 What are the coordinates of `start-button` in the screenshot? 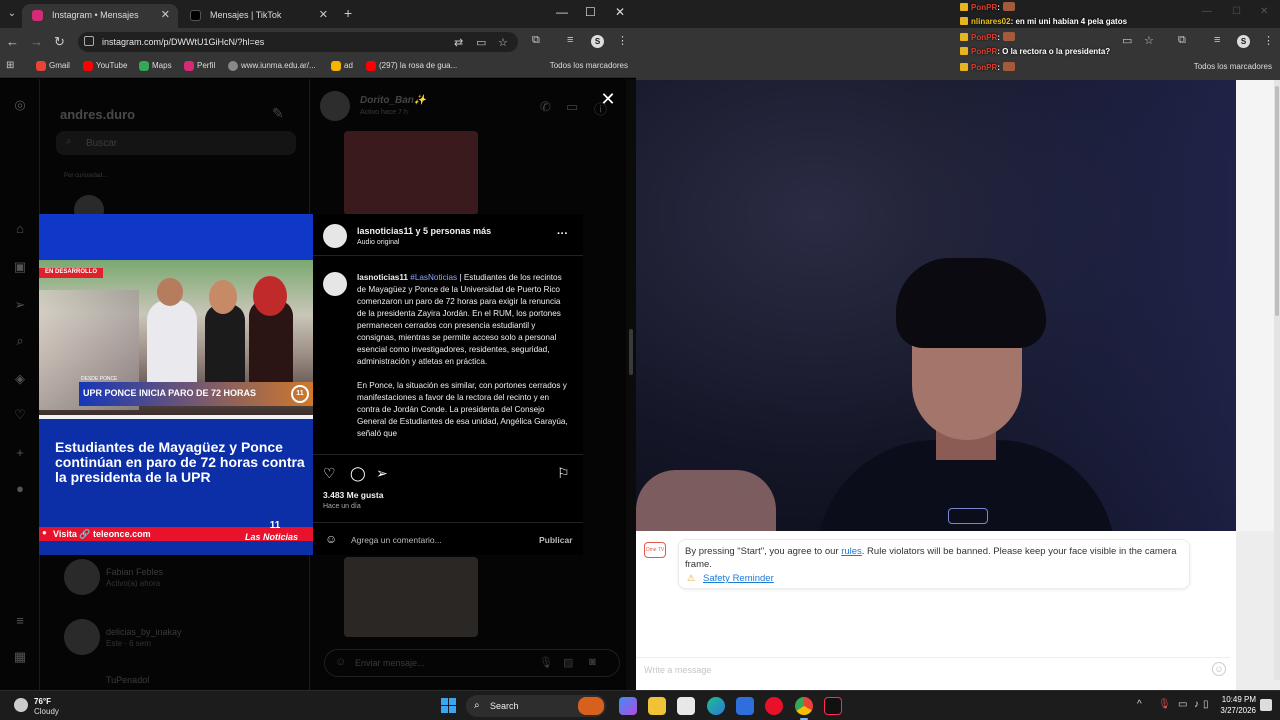 It's located at (449, 706).